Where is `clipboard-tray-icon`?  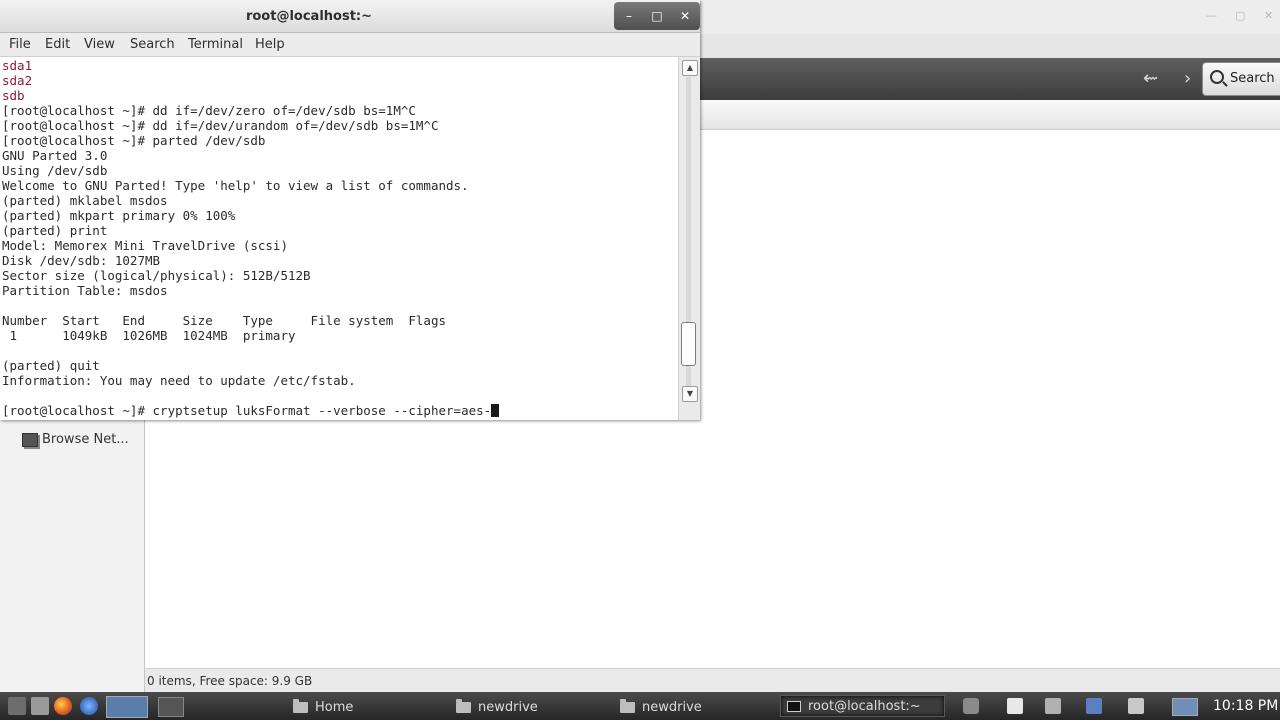
clipboard-tray-icon is located at coordinates (1136, 706).